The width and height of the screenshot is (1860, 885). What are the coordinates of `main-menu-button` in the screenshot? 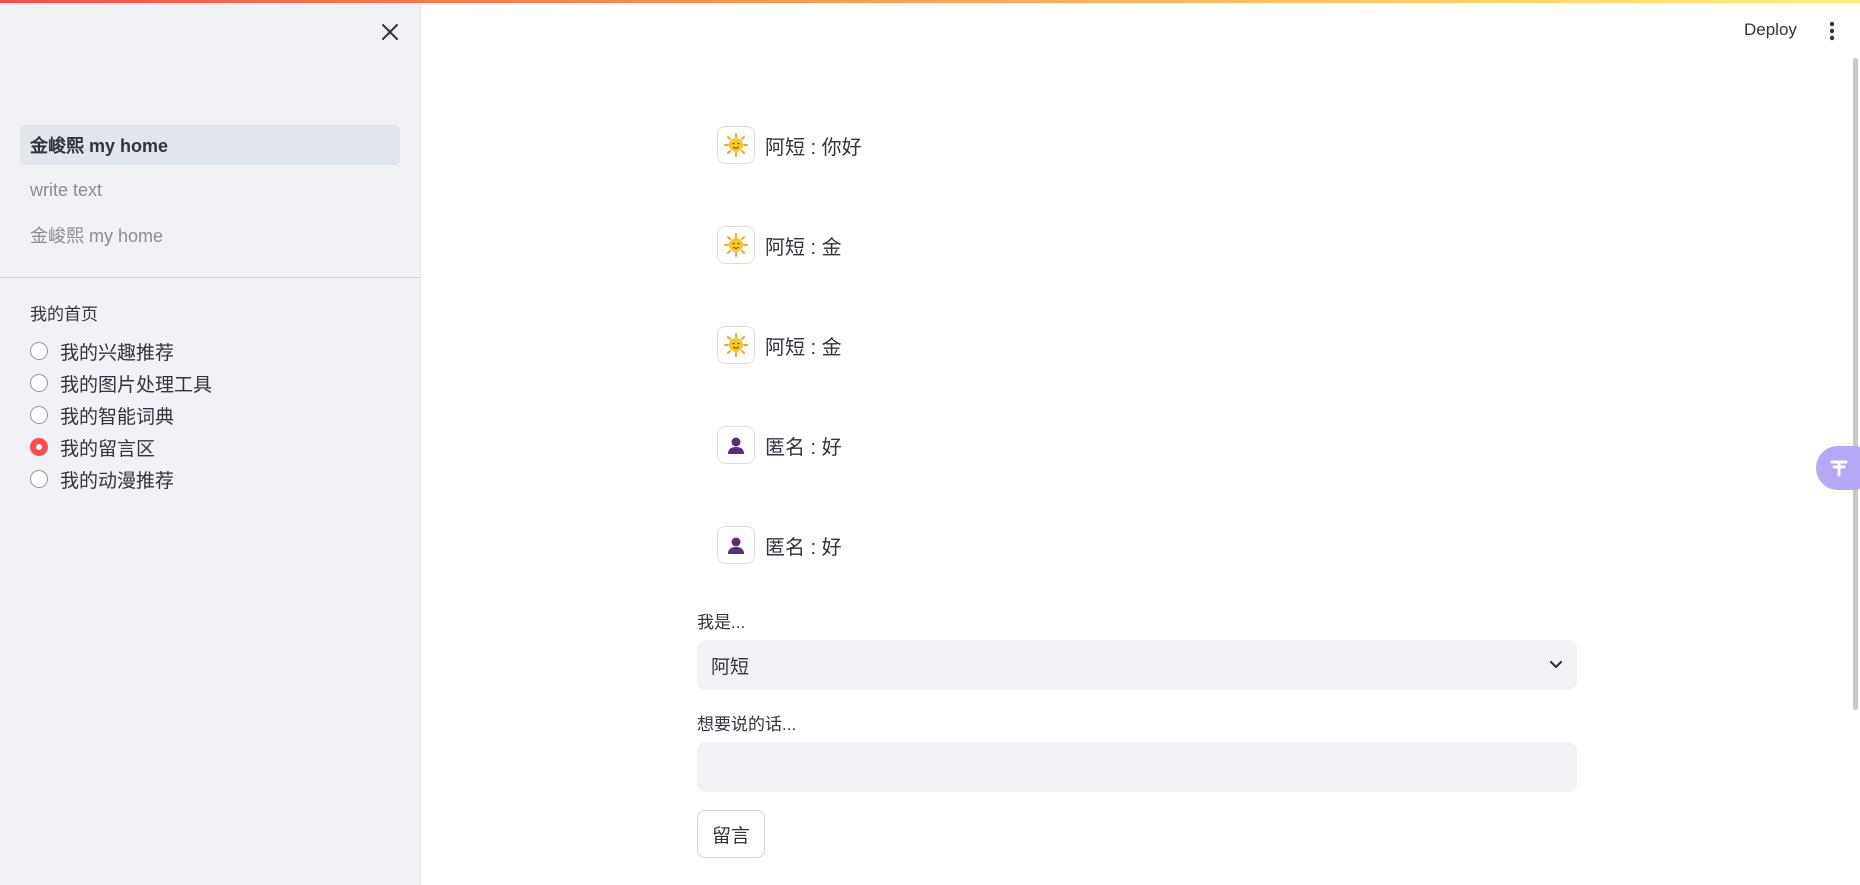 It's located at (1832, 31).